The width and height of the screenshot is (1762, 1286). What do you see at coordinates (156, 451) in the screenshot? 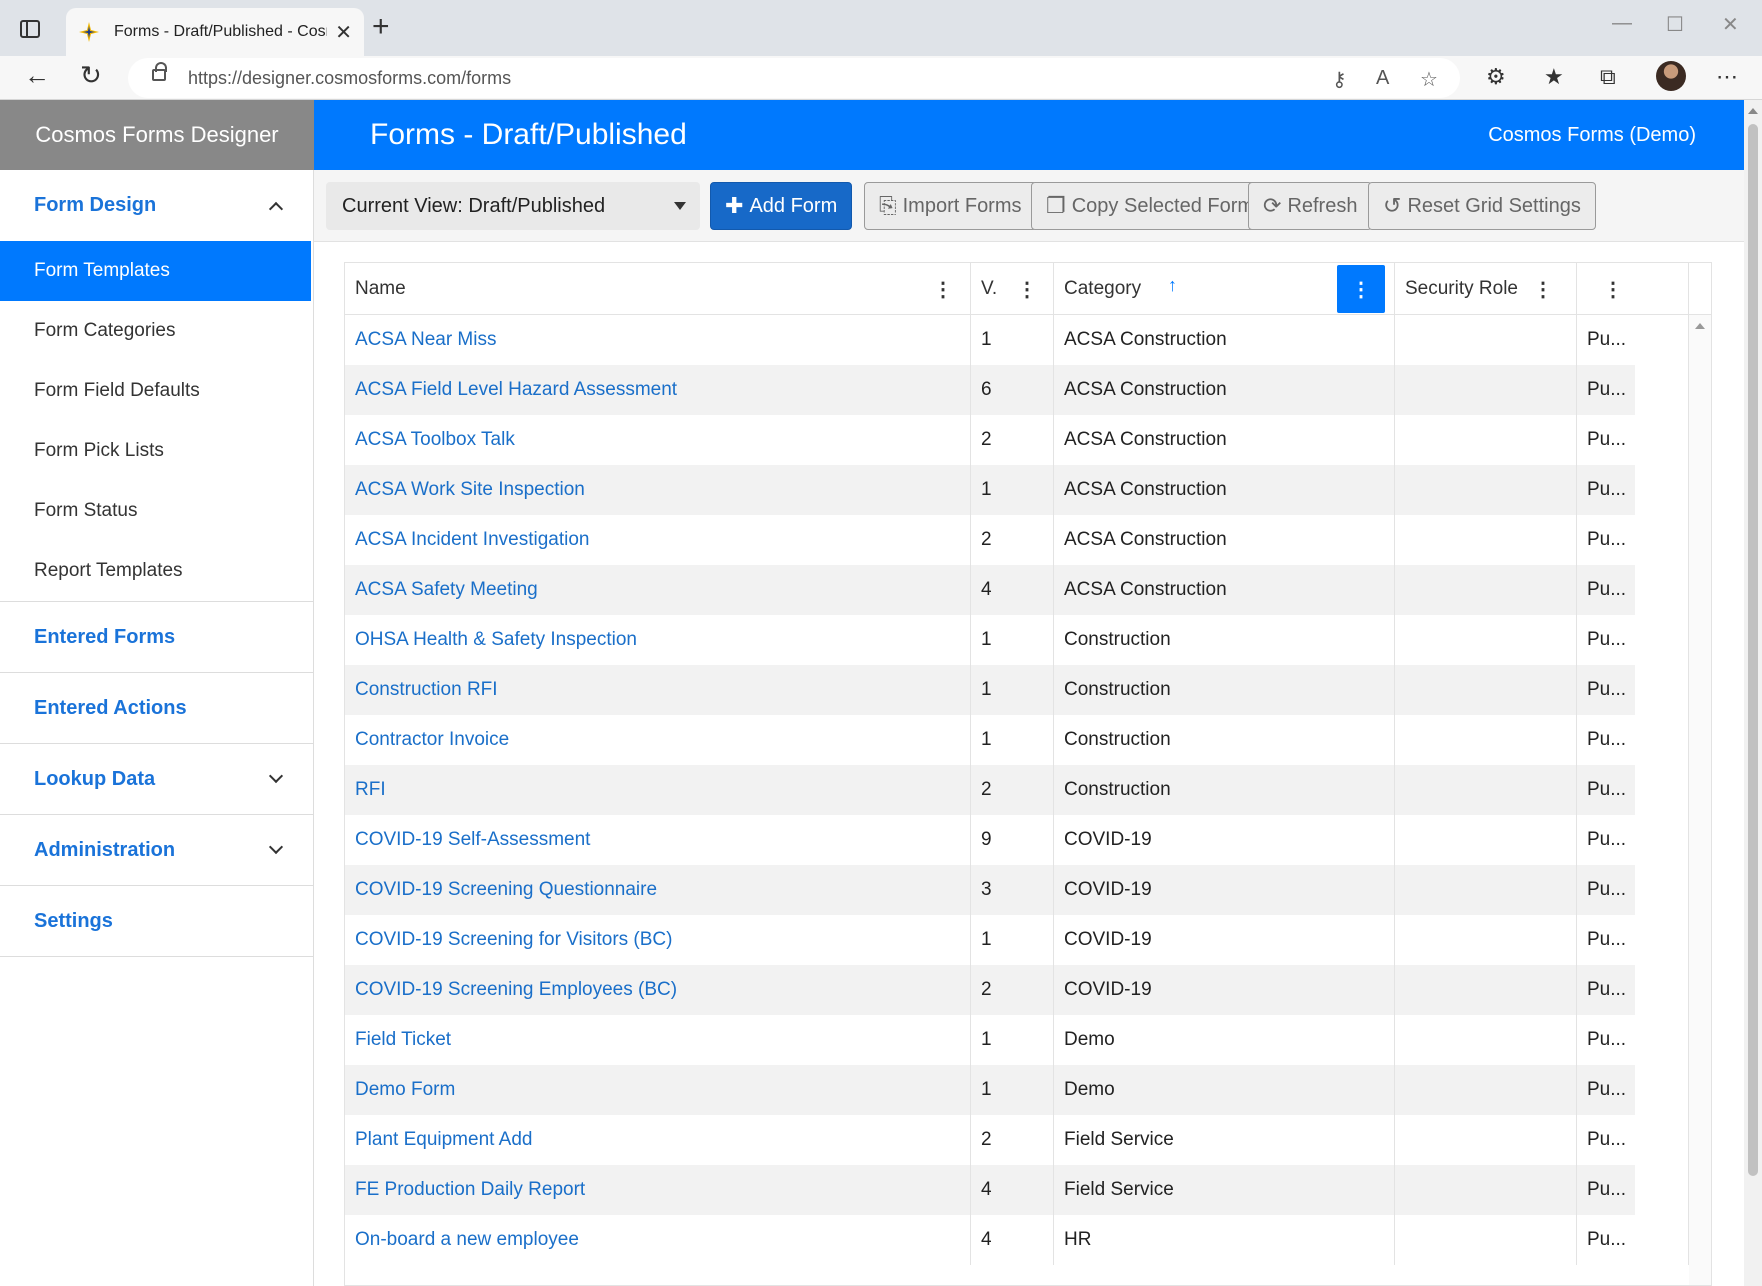
I see `sidebar-item-form-pick-lists: Form Pick Lists` at bounding box center [156, 451].